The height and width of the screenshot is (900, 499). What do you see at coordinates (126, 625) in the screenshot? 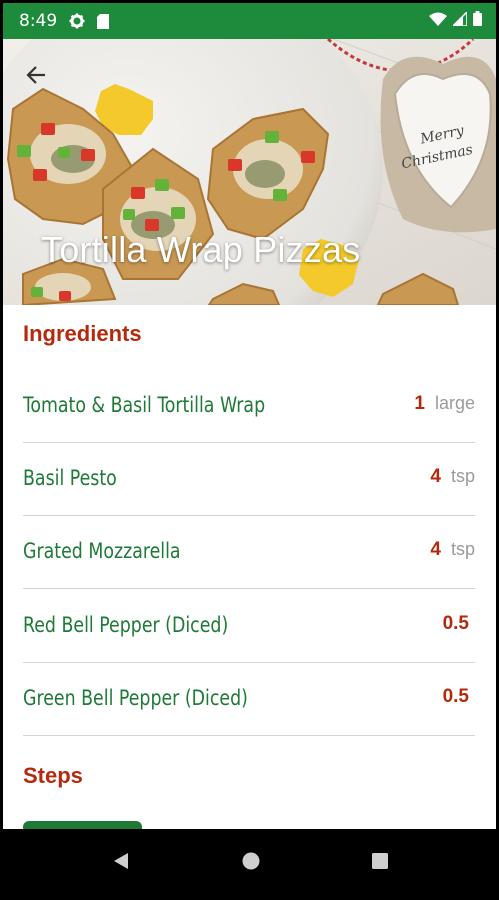
I see `ingredient-name: Red Bell Pepper (Diced)` at bounding box center [126, 625].